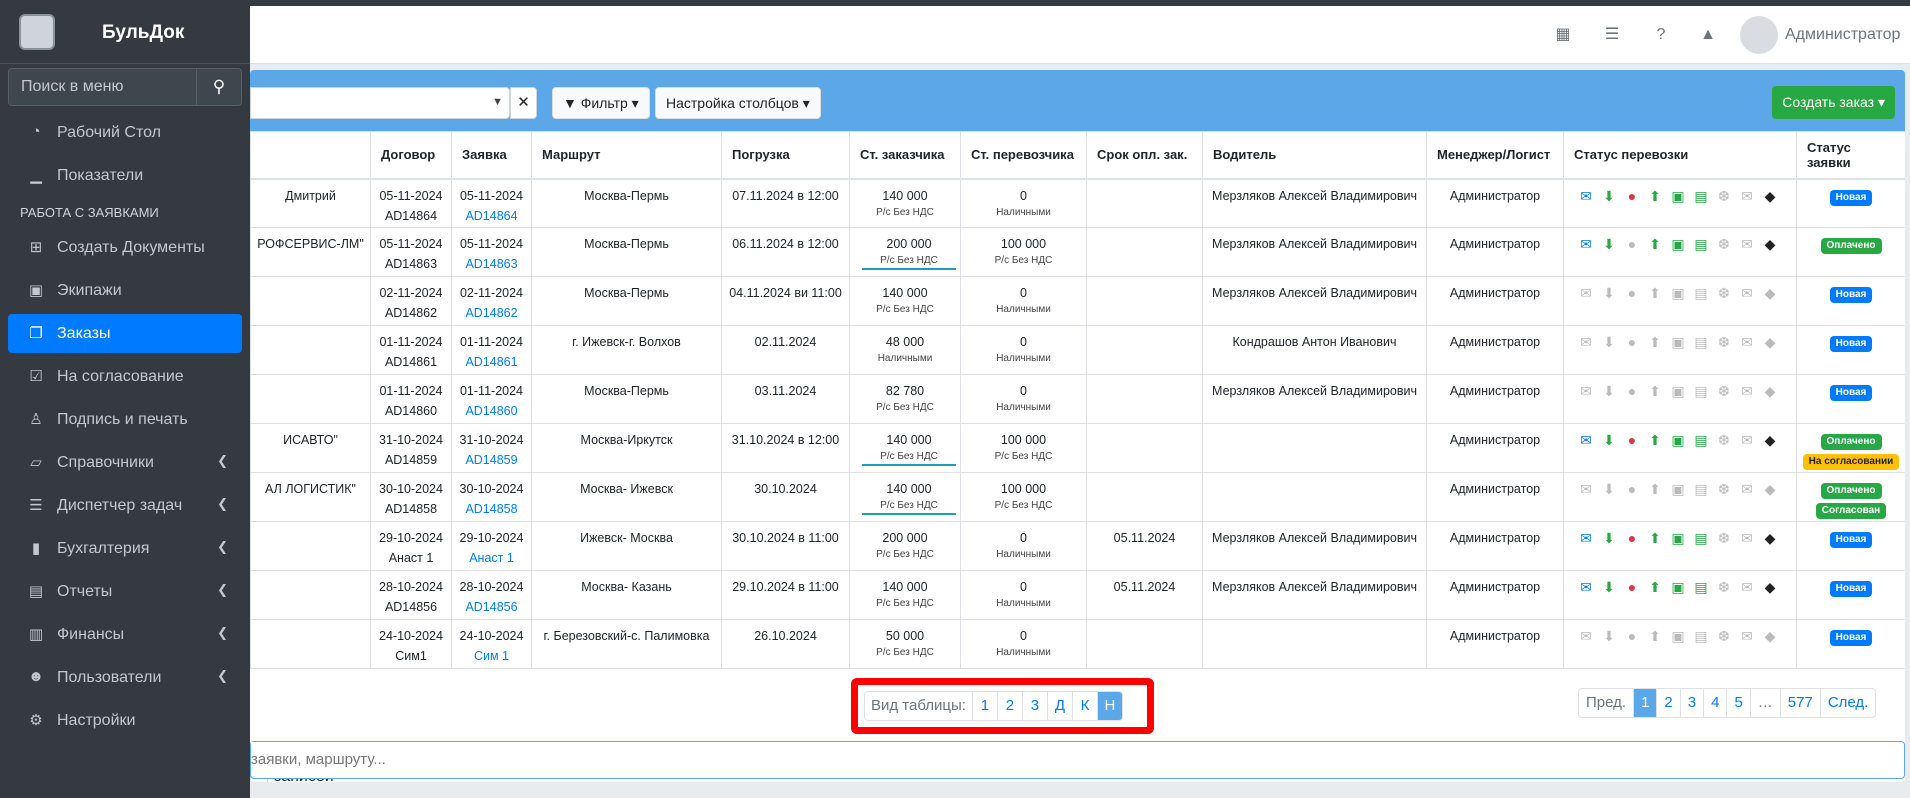 The height and width of the screenshot is (798, 1910). Describe the element at coordinates (491, 558) in the screenshot. I see `request-link: Анаст 1` at that location.